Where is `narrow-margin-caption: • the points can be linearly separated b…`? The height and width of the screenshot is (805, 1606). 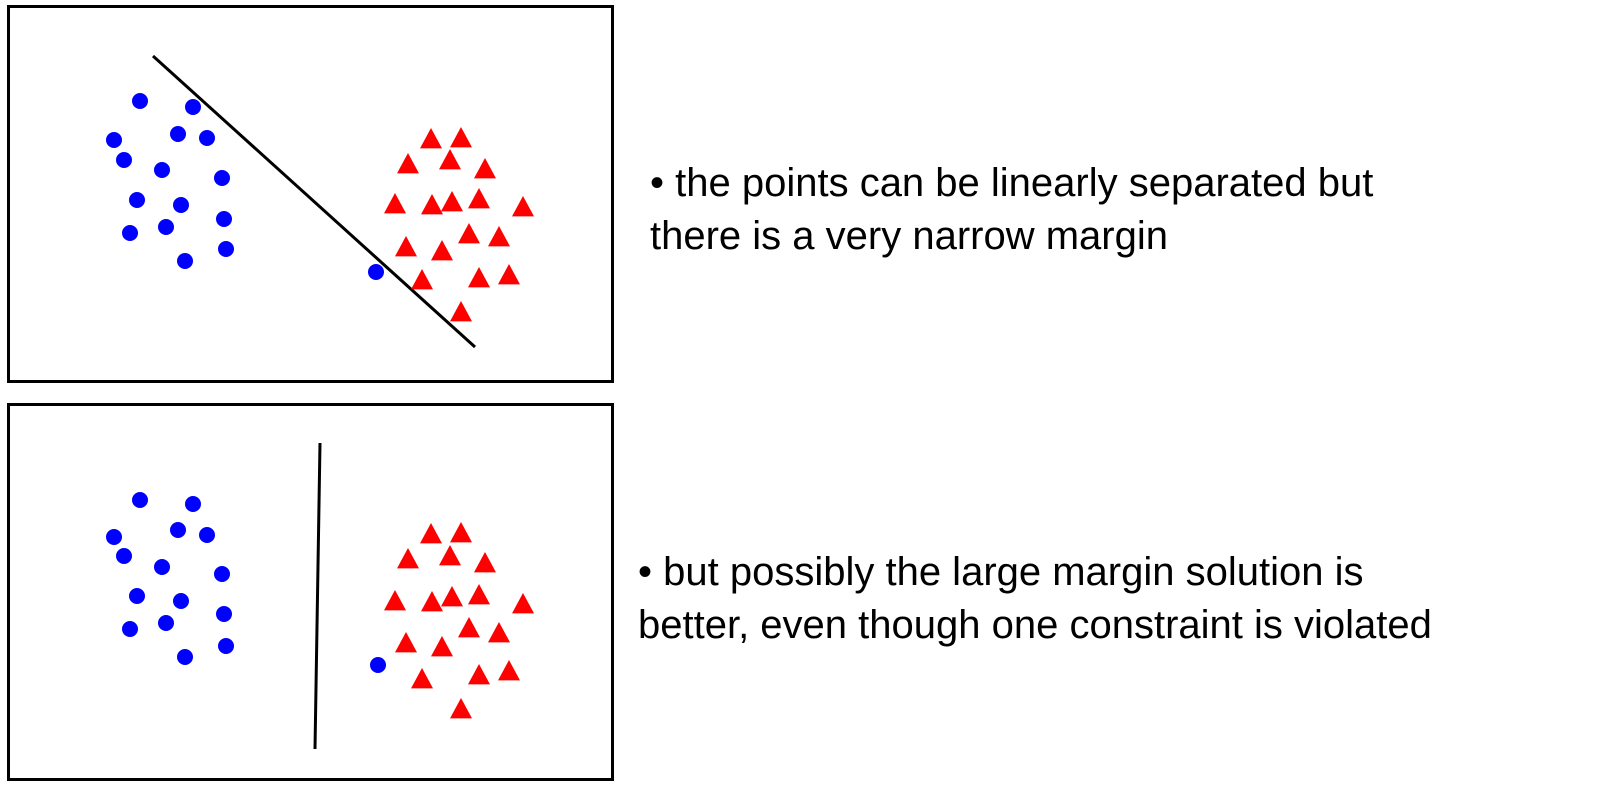 narrow-margin-caption: • the points can be linearly separated b… is located at coordinates (1100, 210).